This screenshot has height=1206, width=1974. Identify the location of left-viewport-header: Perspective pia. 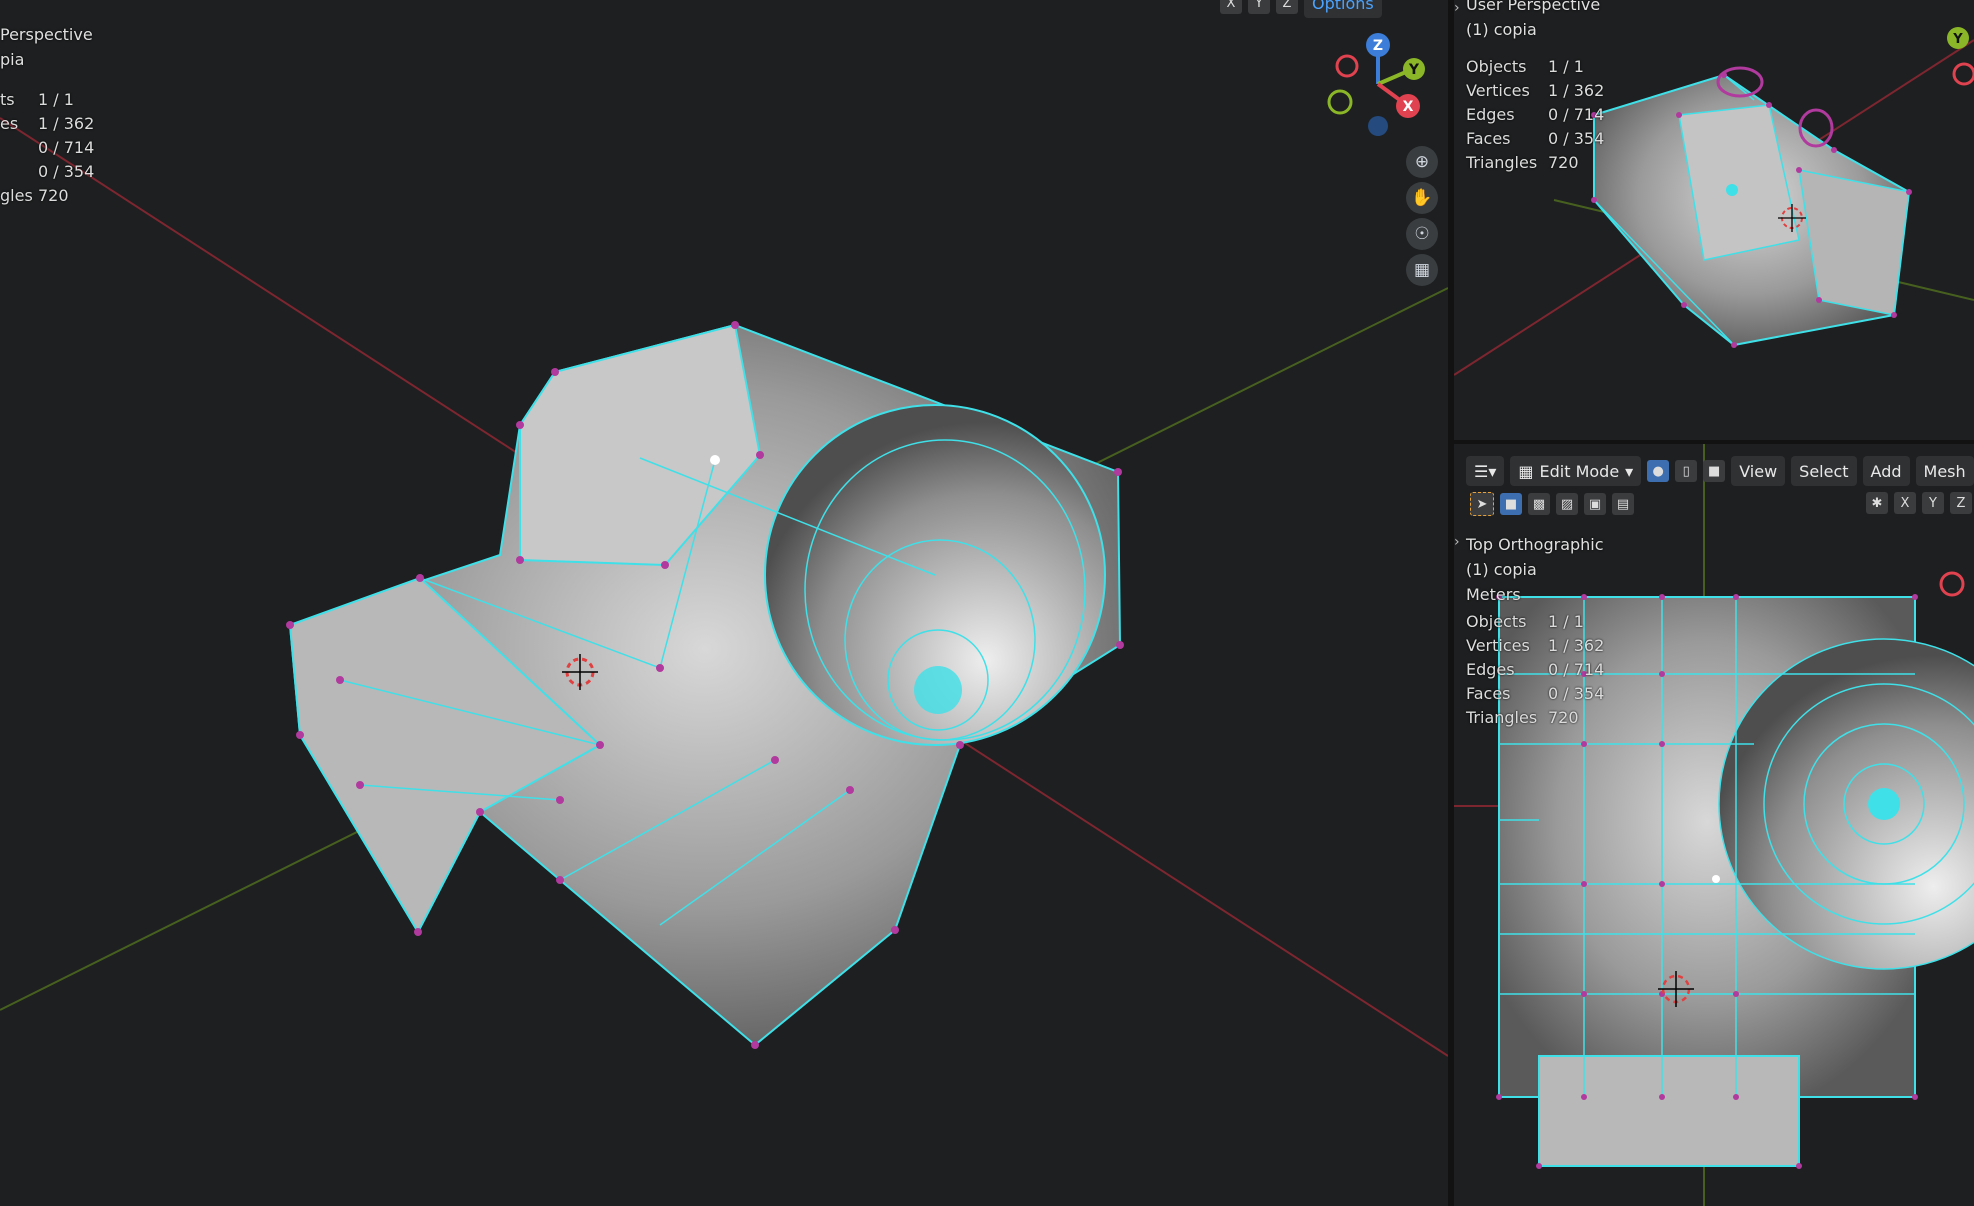
(46, 47).